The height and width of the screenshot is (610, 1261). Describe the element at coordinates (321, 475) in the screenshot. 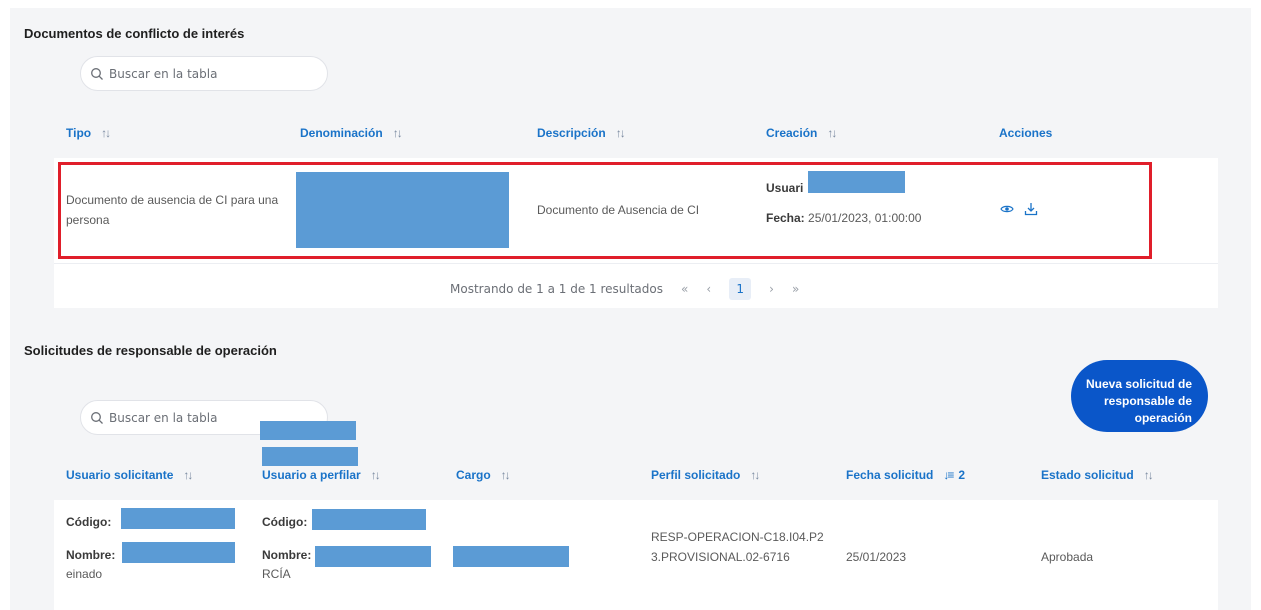

I see `column-header-usuario-perfilar: Usuario a perfilar ↑↓` at that location.